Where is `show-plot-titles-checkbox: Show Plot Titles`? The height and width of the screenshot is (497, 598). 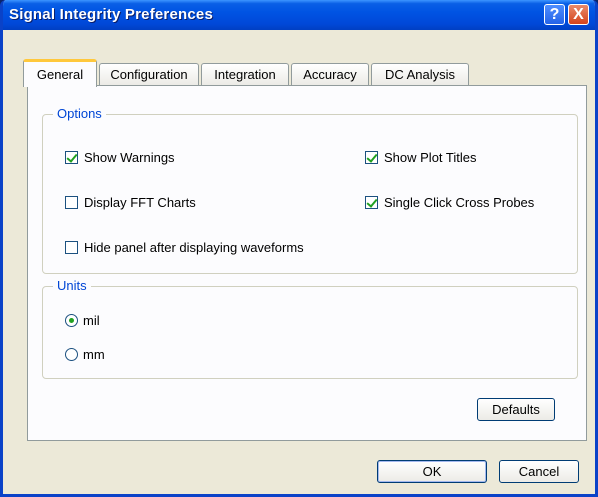 show-plot-titles-checkbox: Show Plot Titles is located at coordinates (421, 157).